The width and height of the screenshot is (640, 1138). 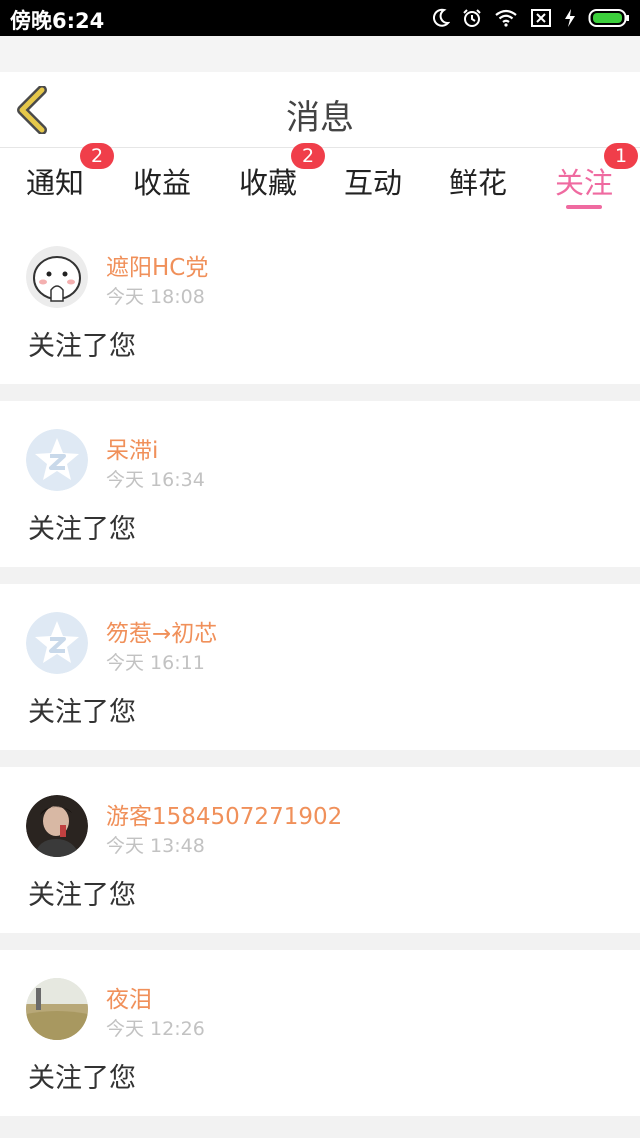 What do you see at coordinates (472, 18) in the screenshot?
I see `alarm-icon` at bounding box center [472, 18].